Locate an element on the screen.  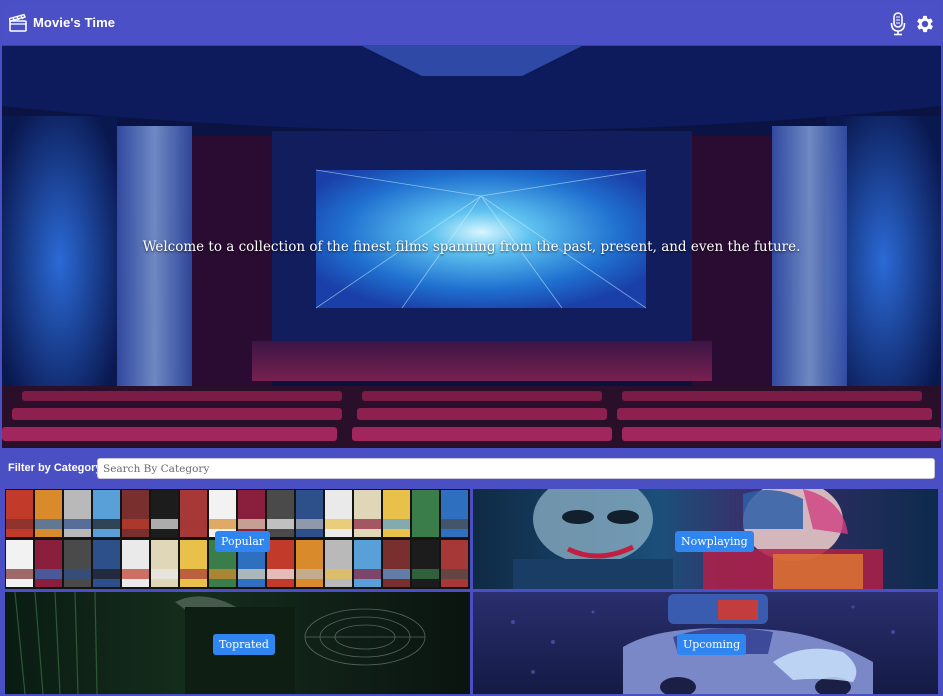
top-navbar: Movie's Time is located at coordinates (471, 24).